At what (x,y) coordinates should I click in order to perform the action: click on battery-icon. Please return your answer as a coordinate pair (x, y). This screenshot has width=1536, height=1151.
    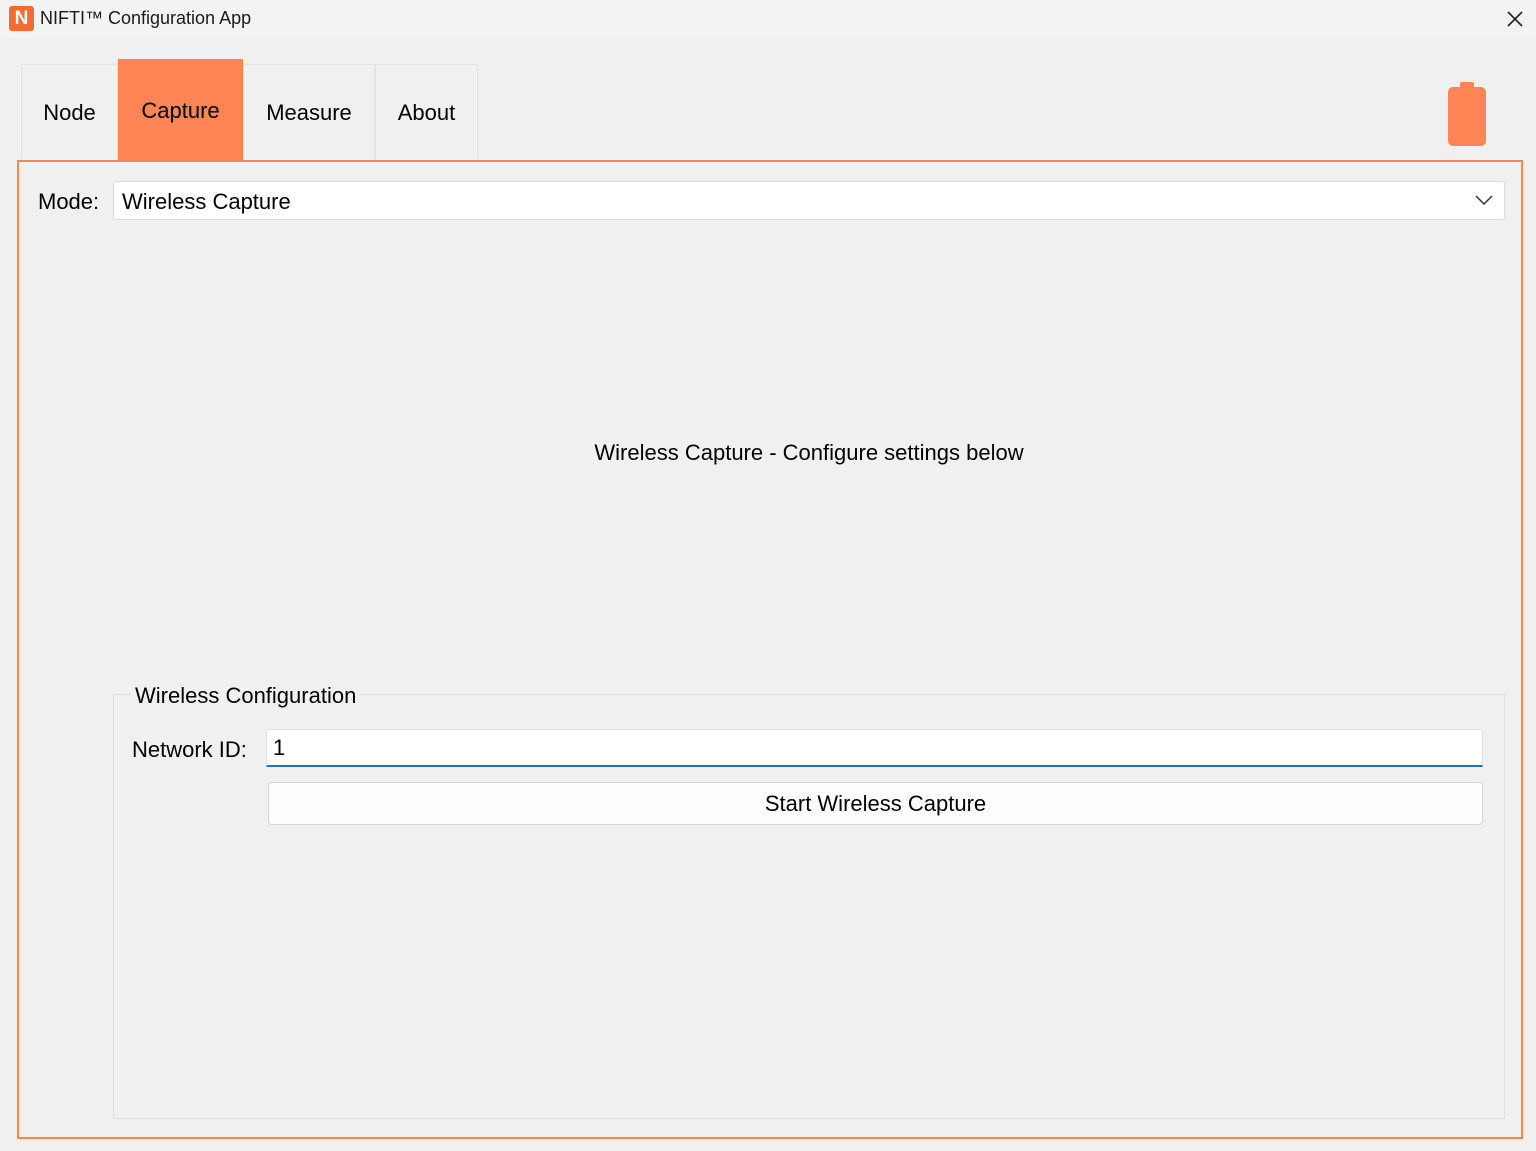
    Looking at the image, I should click on (1467, 114).